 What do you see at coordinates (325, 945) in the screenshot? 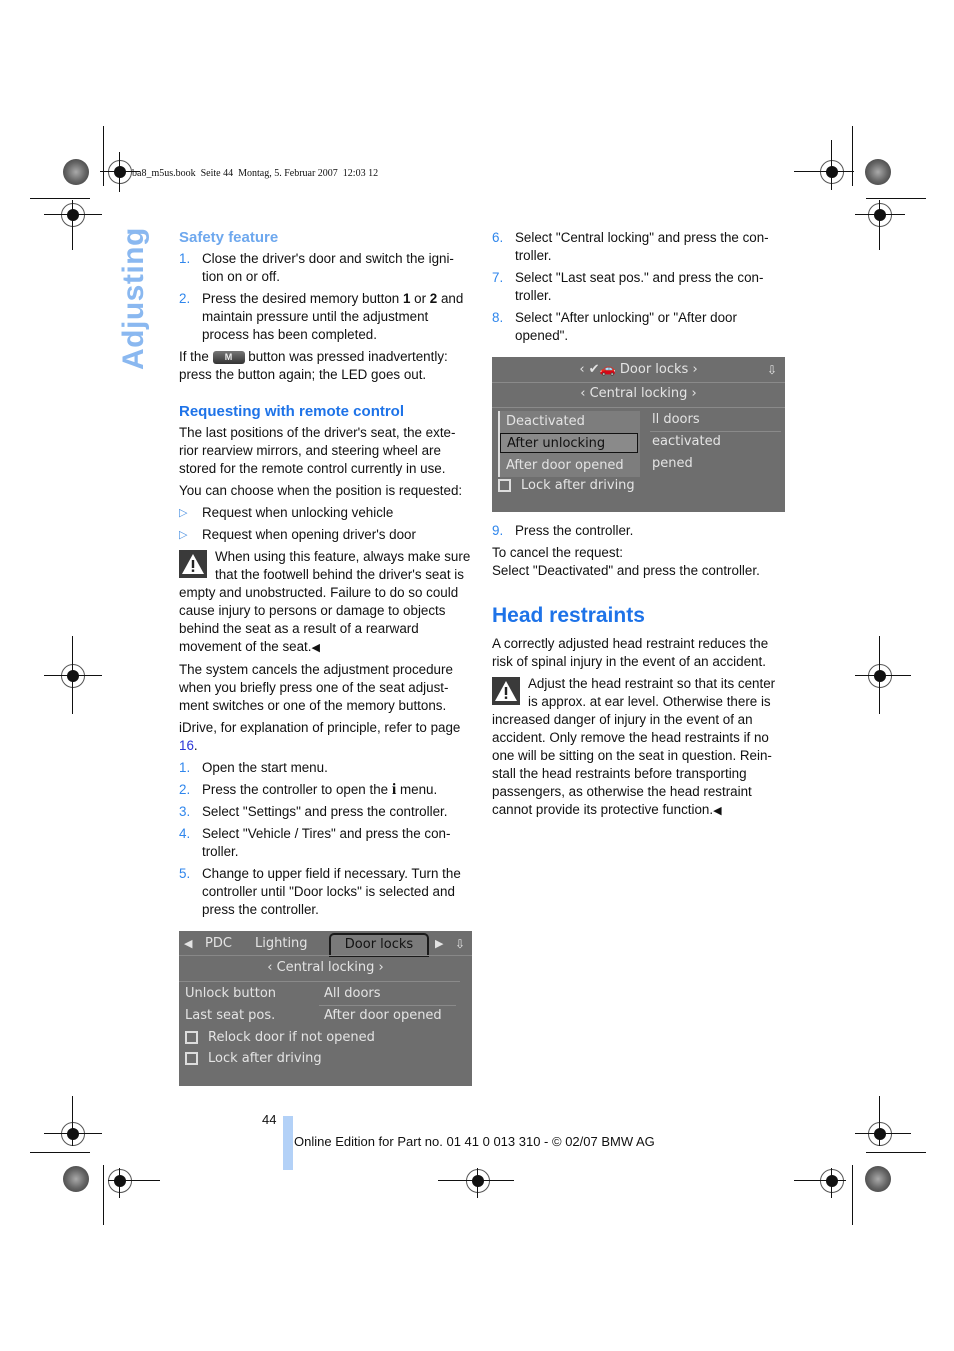
I see `tab-bar: ◀ PDC Lighting Door locks ▶ ⇩` at bounding box center [325, 945].